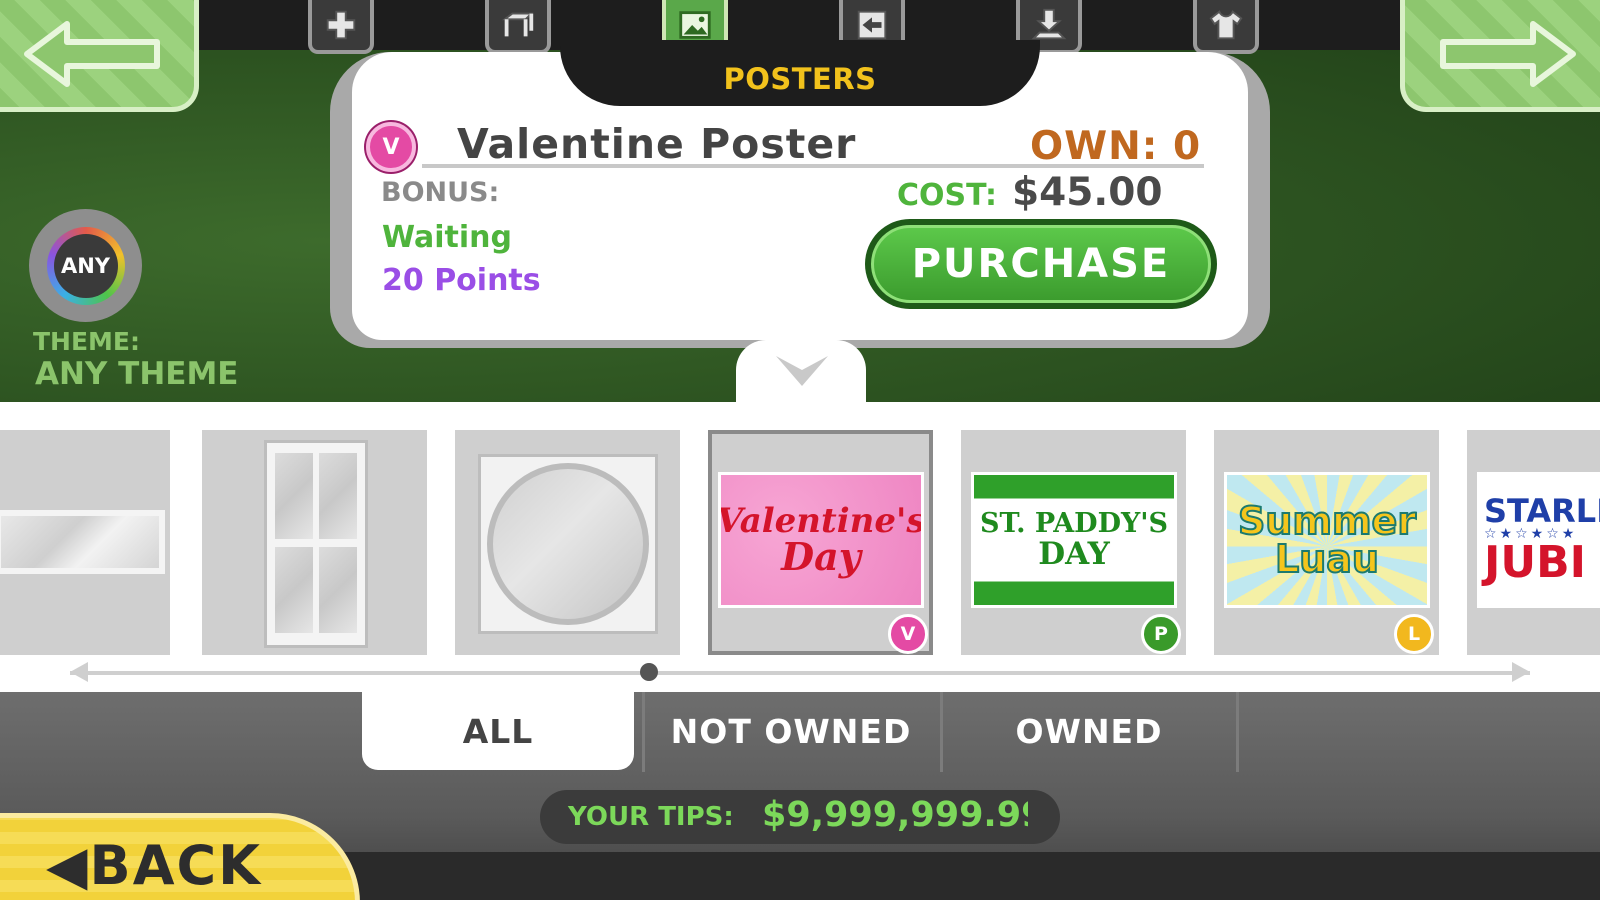  Describe the element at coordinates (461, 280) in the screenshot. I see `bonus-points: 20 Points` at that location.